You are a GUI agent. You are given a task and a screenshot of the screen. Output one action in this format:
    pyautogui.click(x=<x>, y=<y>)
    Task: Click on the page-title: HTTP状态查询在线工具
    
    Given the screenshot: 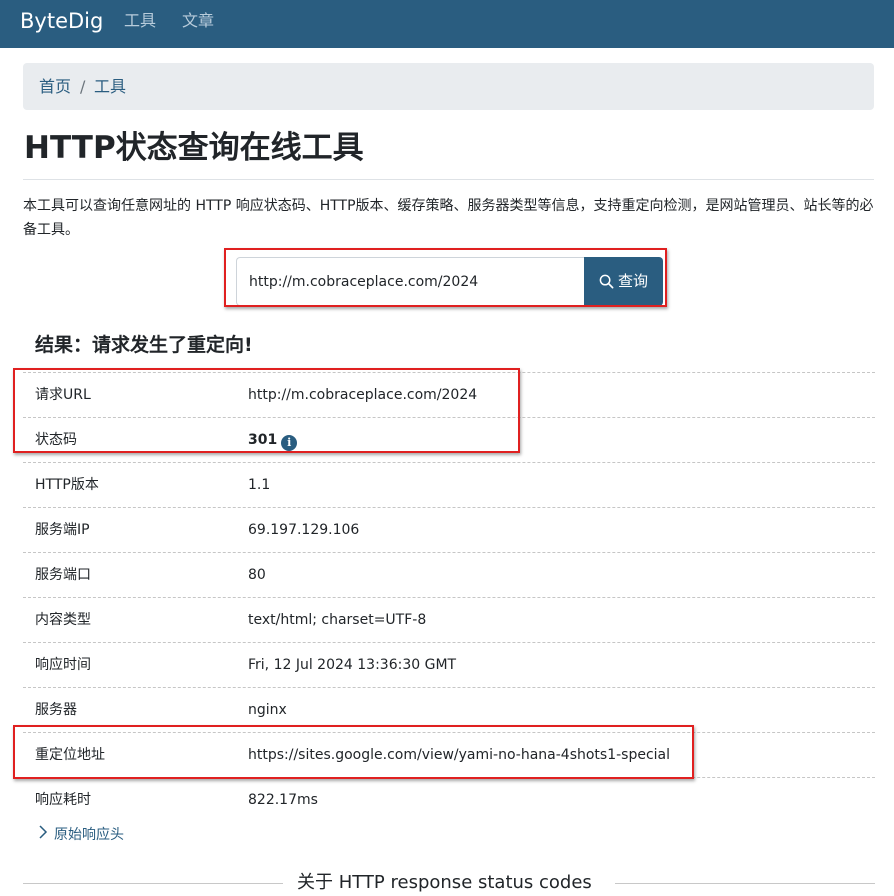 What is the action you would take?
    pyautogui.click(x=194, y=148)
    